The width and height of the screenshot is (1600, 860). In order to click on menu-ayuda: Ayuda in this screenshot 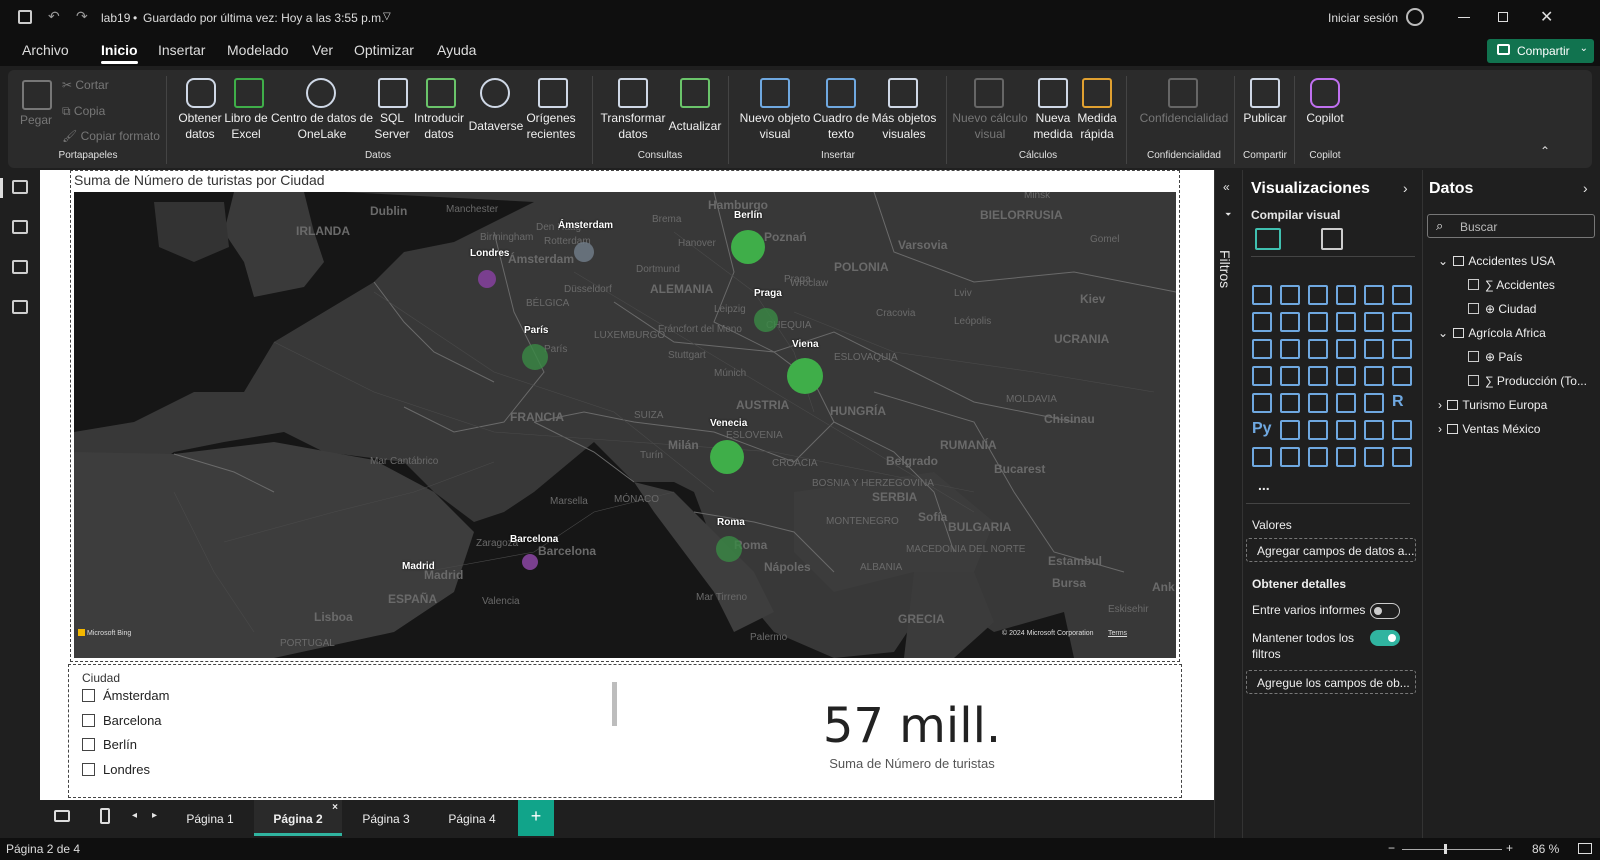, I will do `click(456, 50)`.